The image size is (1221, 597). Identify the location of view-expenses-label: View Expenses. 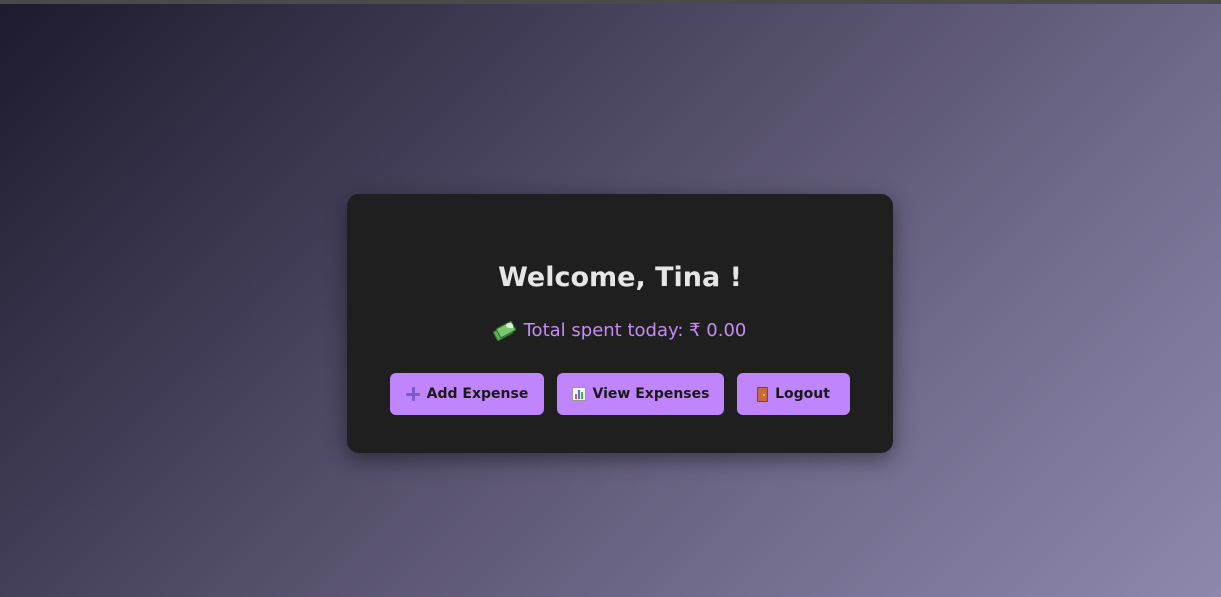
(651, 394).